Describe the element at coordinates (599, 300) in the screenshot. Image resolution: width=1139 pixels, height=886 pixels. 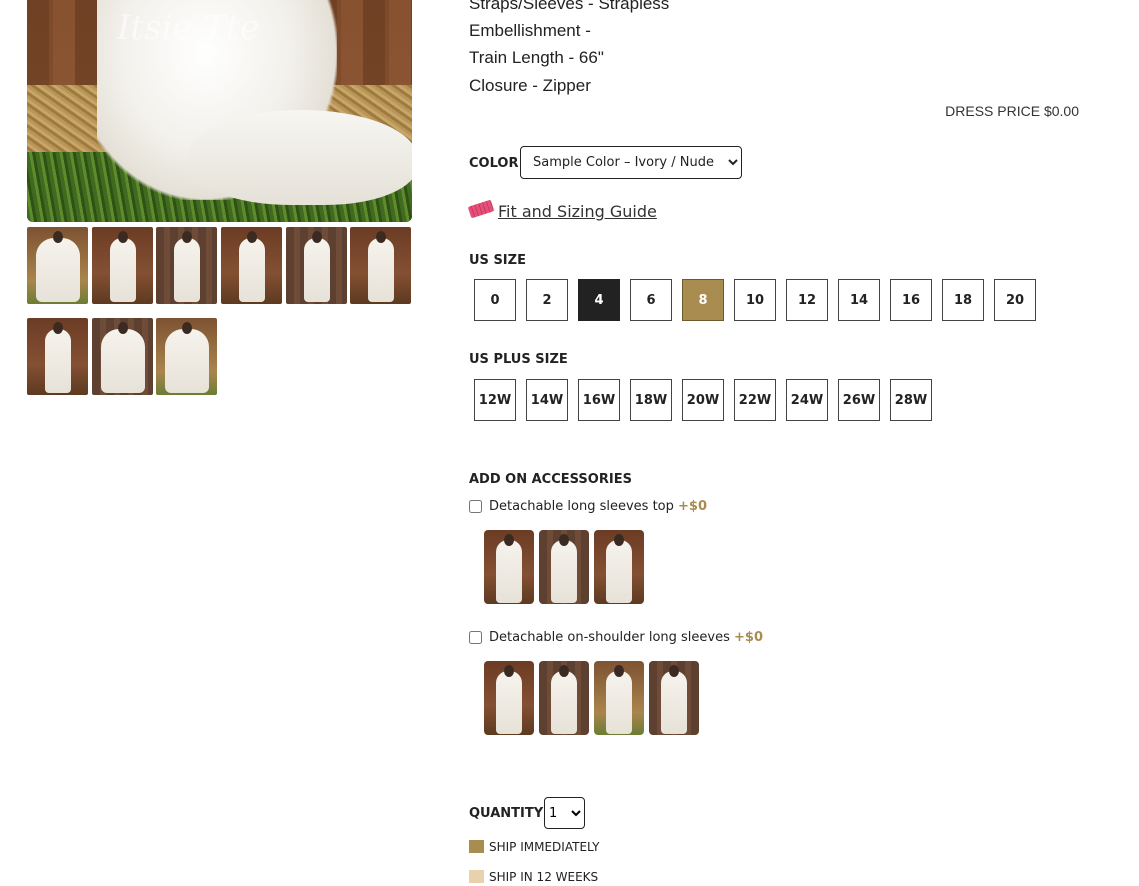
I see `size-option-4: 4` at that location.